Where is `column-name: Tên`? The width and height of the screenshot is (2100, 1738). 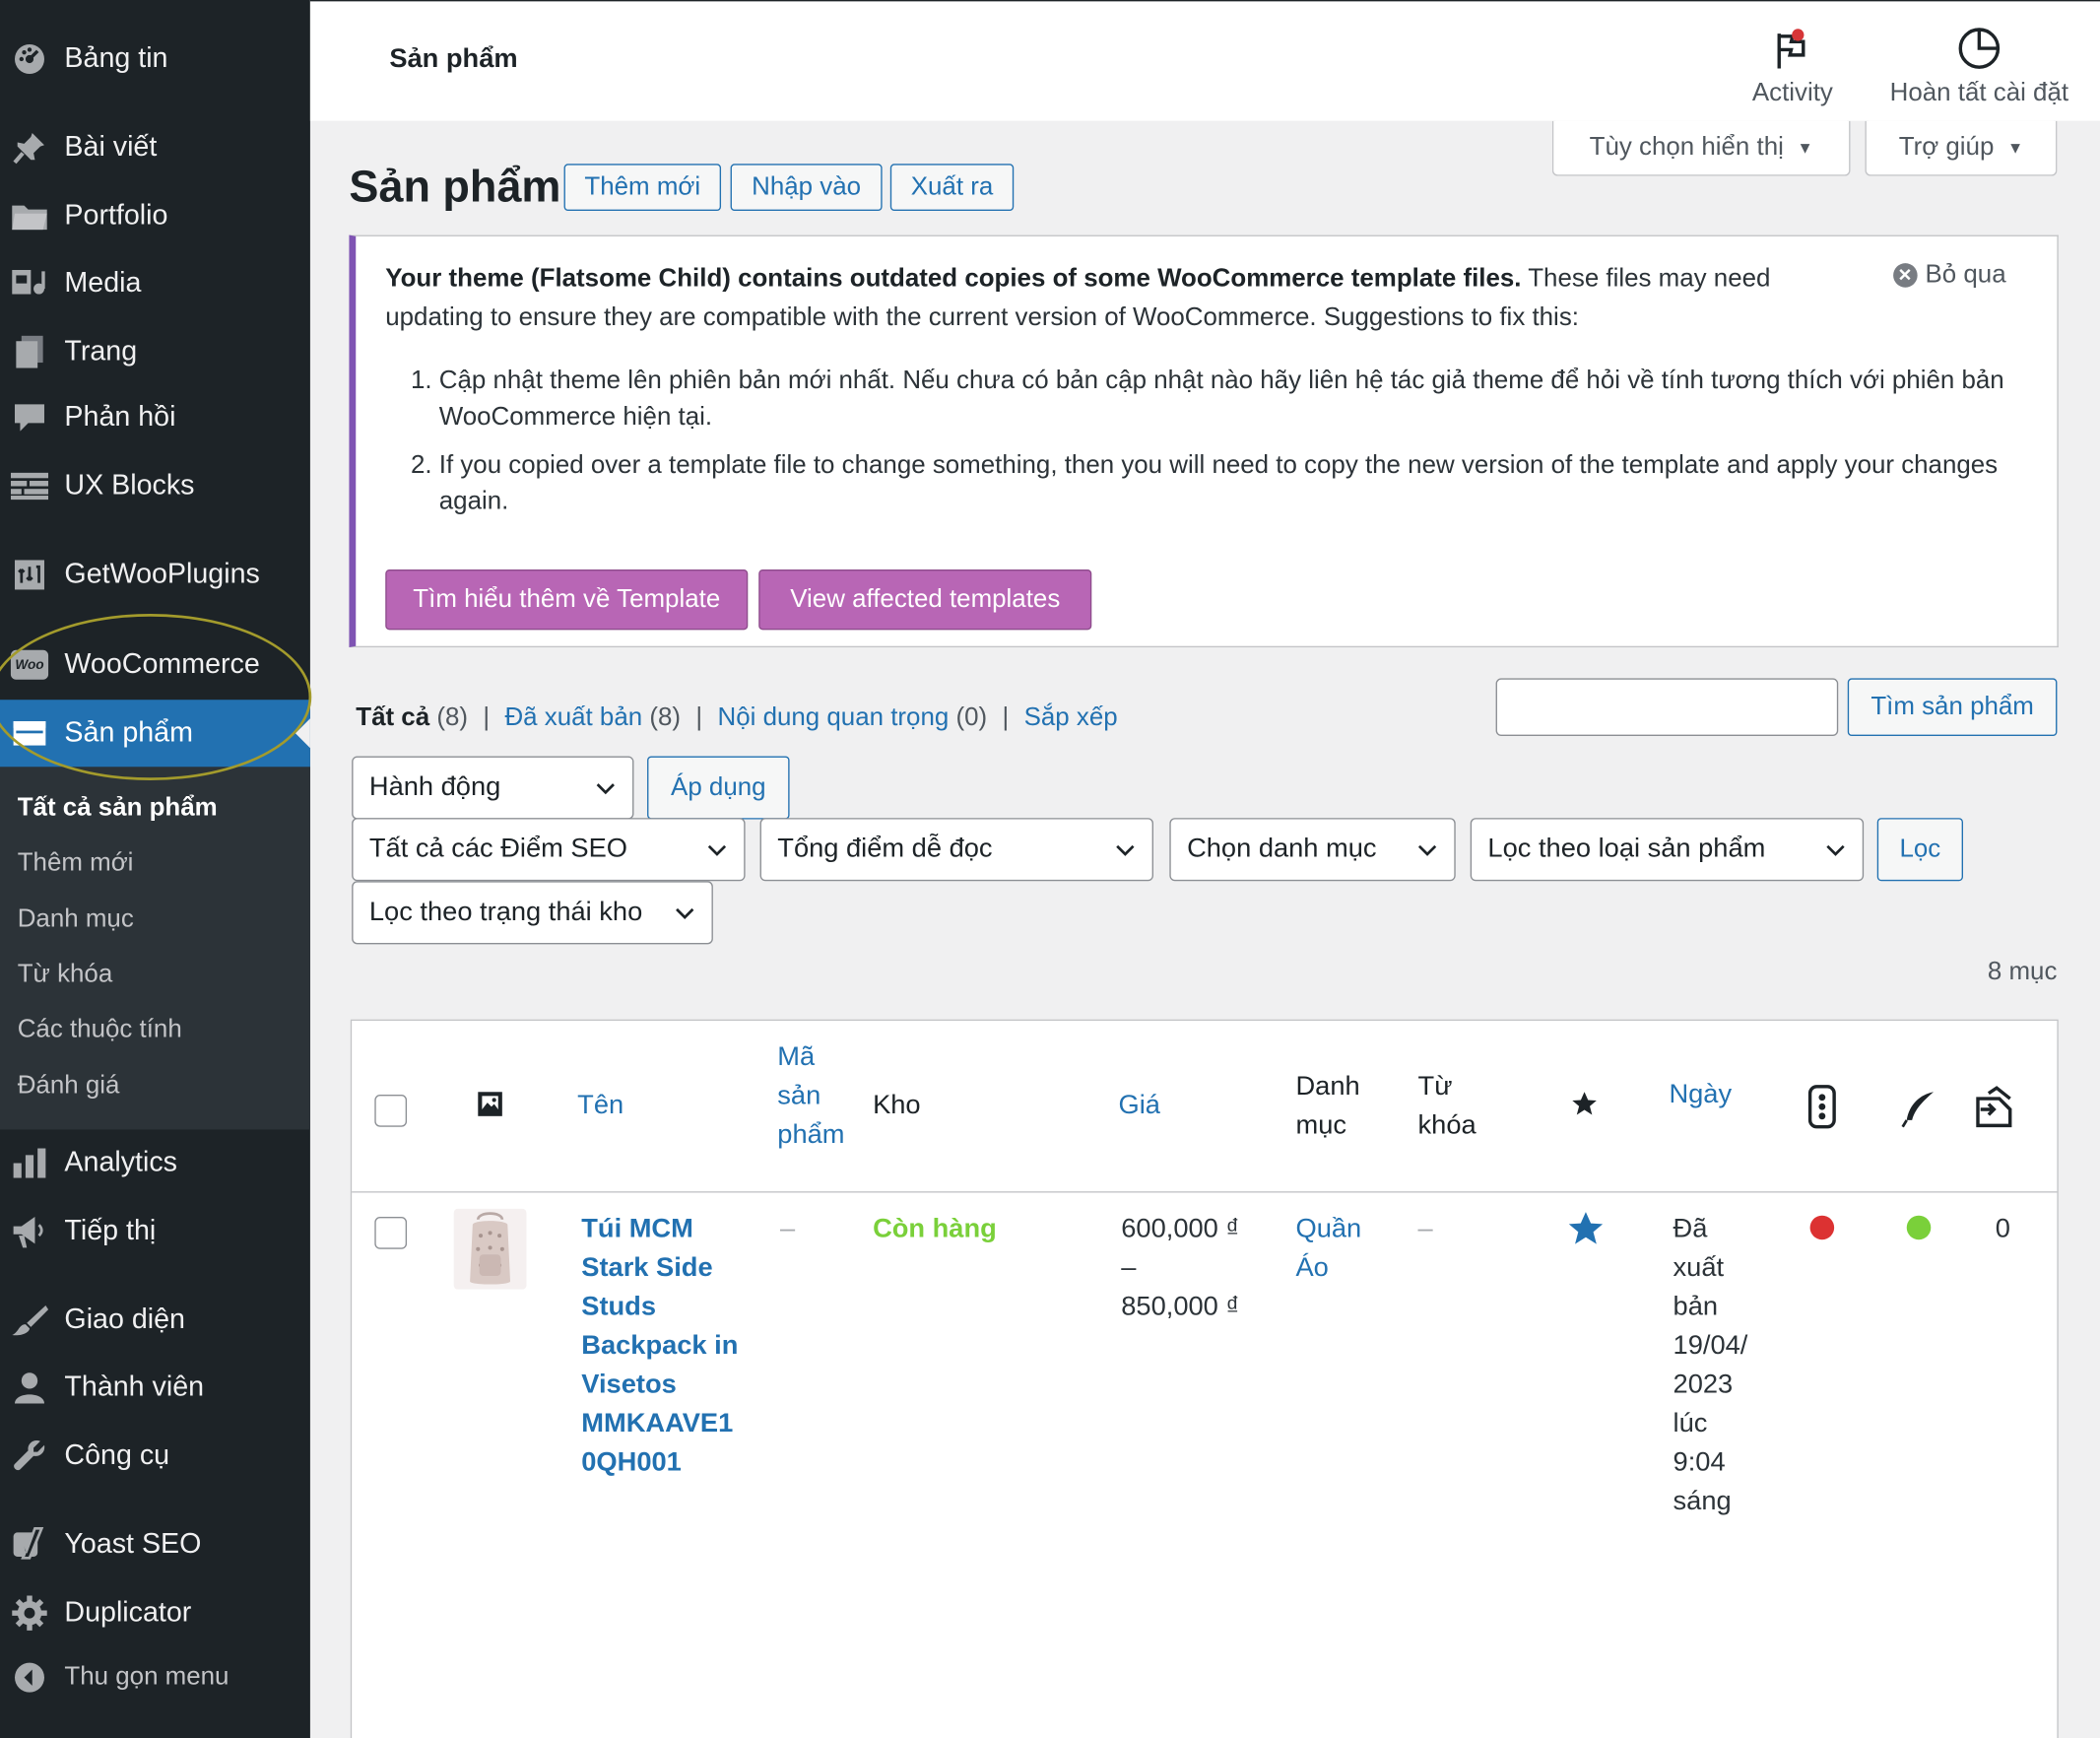
column-name: Tên is located at coordinates (600, 1106).